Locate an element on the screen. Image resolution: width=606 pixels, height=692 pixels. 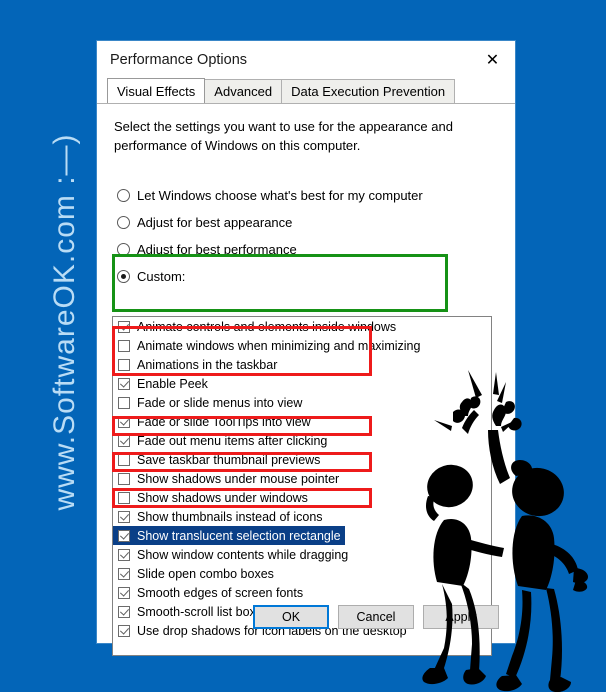
ok-button: OK is located at coordinates (291, 617).